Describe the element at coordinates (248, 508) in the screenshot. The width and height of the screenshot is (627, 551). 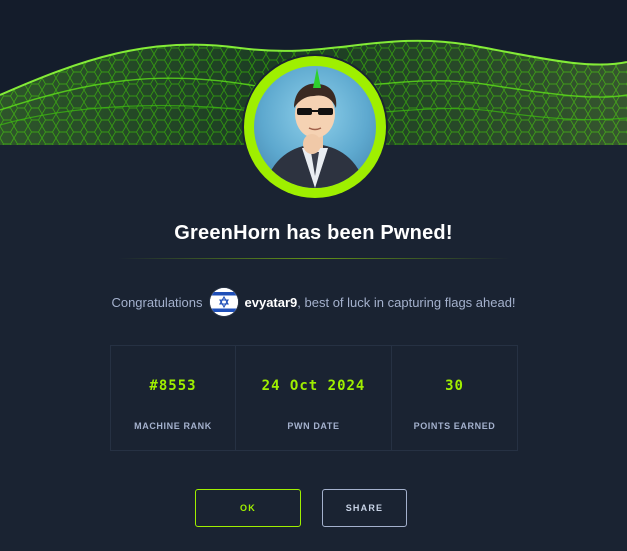
I see `ok-button: OK` at that location.